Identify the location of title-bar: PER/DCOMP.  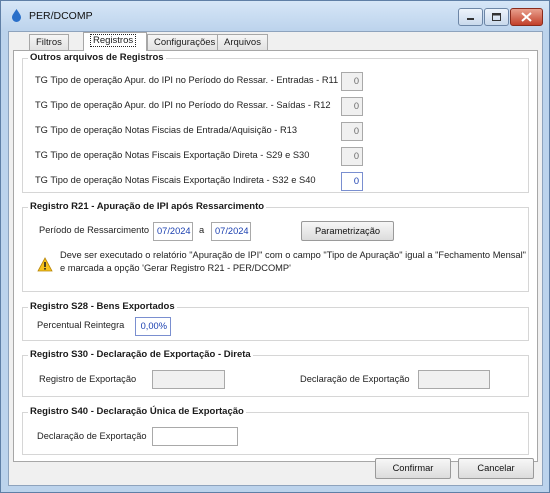
(275, 16).